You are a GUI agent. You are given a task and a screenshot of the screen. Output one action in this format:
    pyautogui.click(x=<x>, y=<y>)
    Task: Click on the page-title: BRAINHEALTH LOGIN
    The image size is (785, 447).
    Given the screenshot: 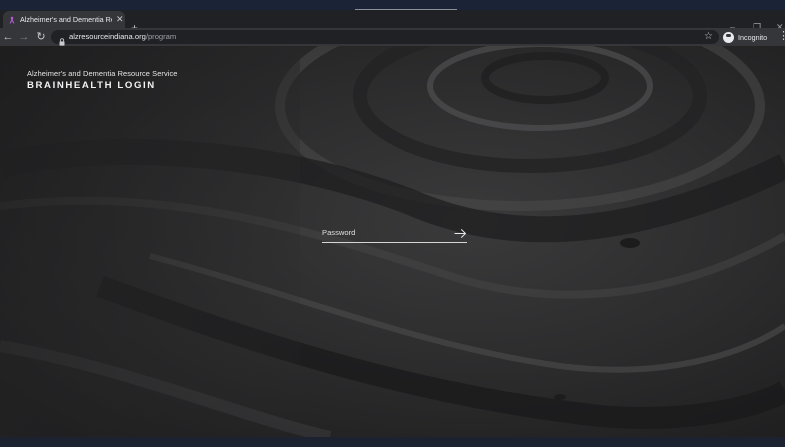 What is the action you would take?
    pyautogui.click(x=91, y=85)
    